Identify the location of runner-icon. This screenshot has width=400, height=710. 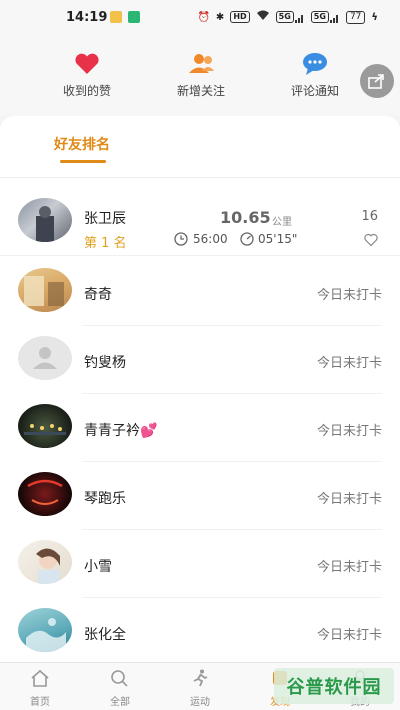
(200, 678).